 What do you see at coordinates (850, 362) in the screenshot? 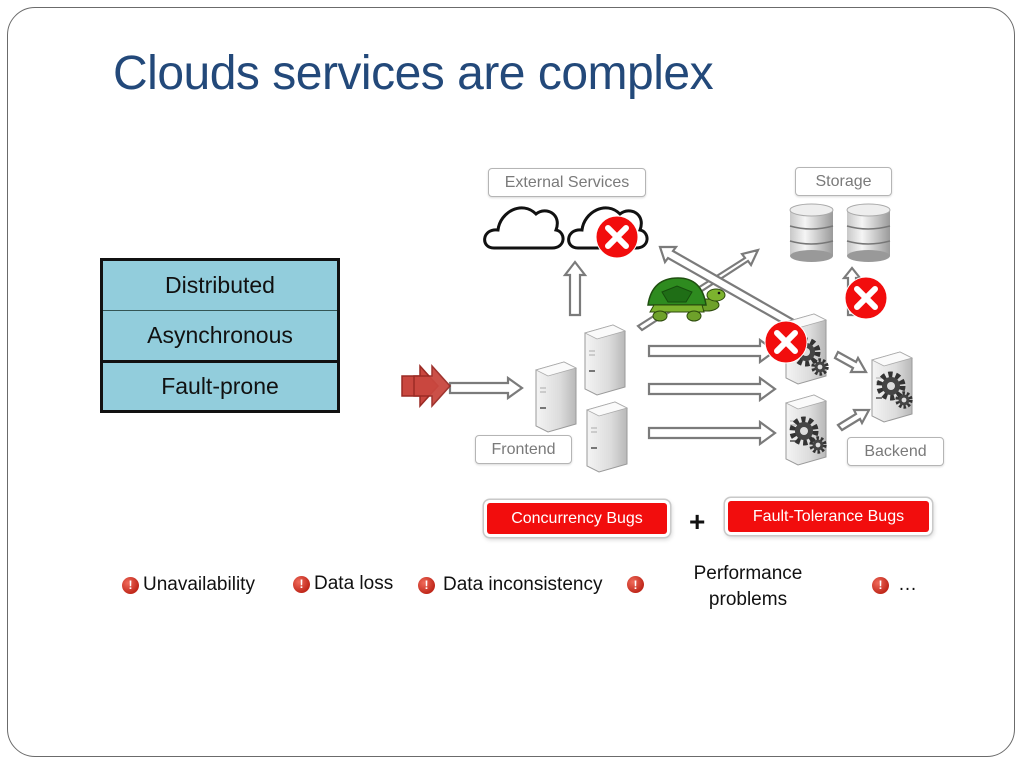
I see `arrow-backend-to-backend-a` at bounding box center [850, 362].